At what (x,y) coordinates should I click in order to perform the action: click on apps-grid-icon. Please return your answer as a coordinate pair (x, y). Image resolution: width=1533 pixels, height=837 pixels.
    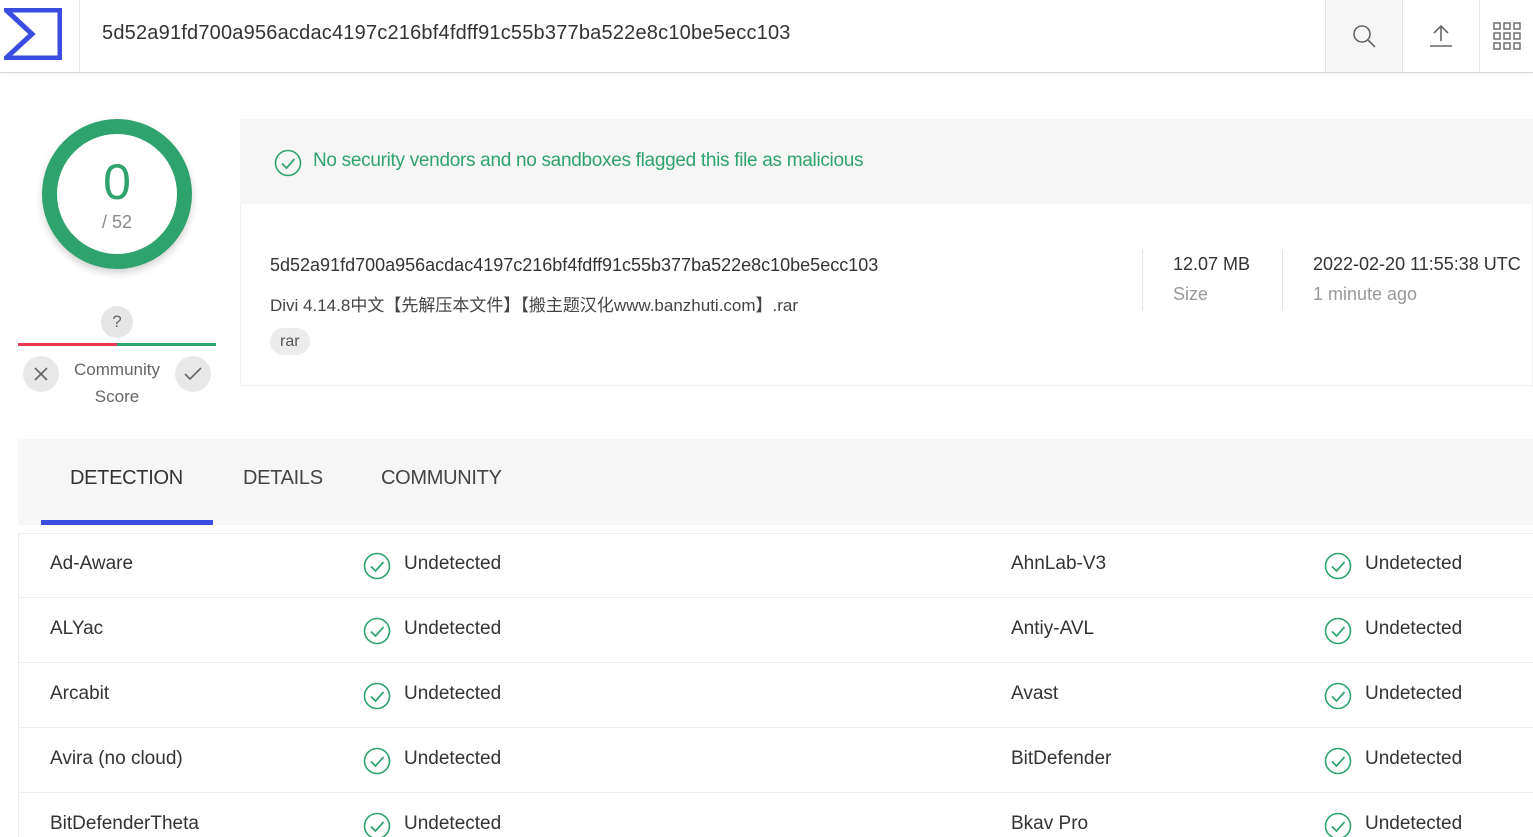
    Looking at the image, I should click on (1506, 36).